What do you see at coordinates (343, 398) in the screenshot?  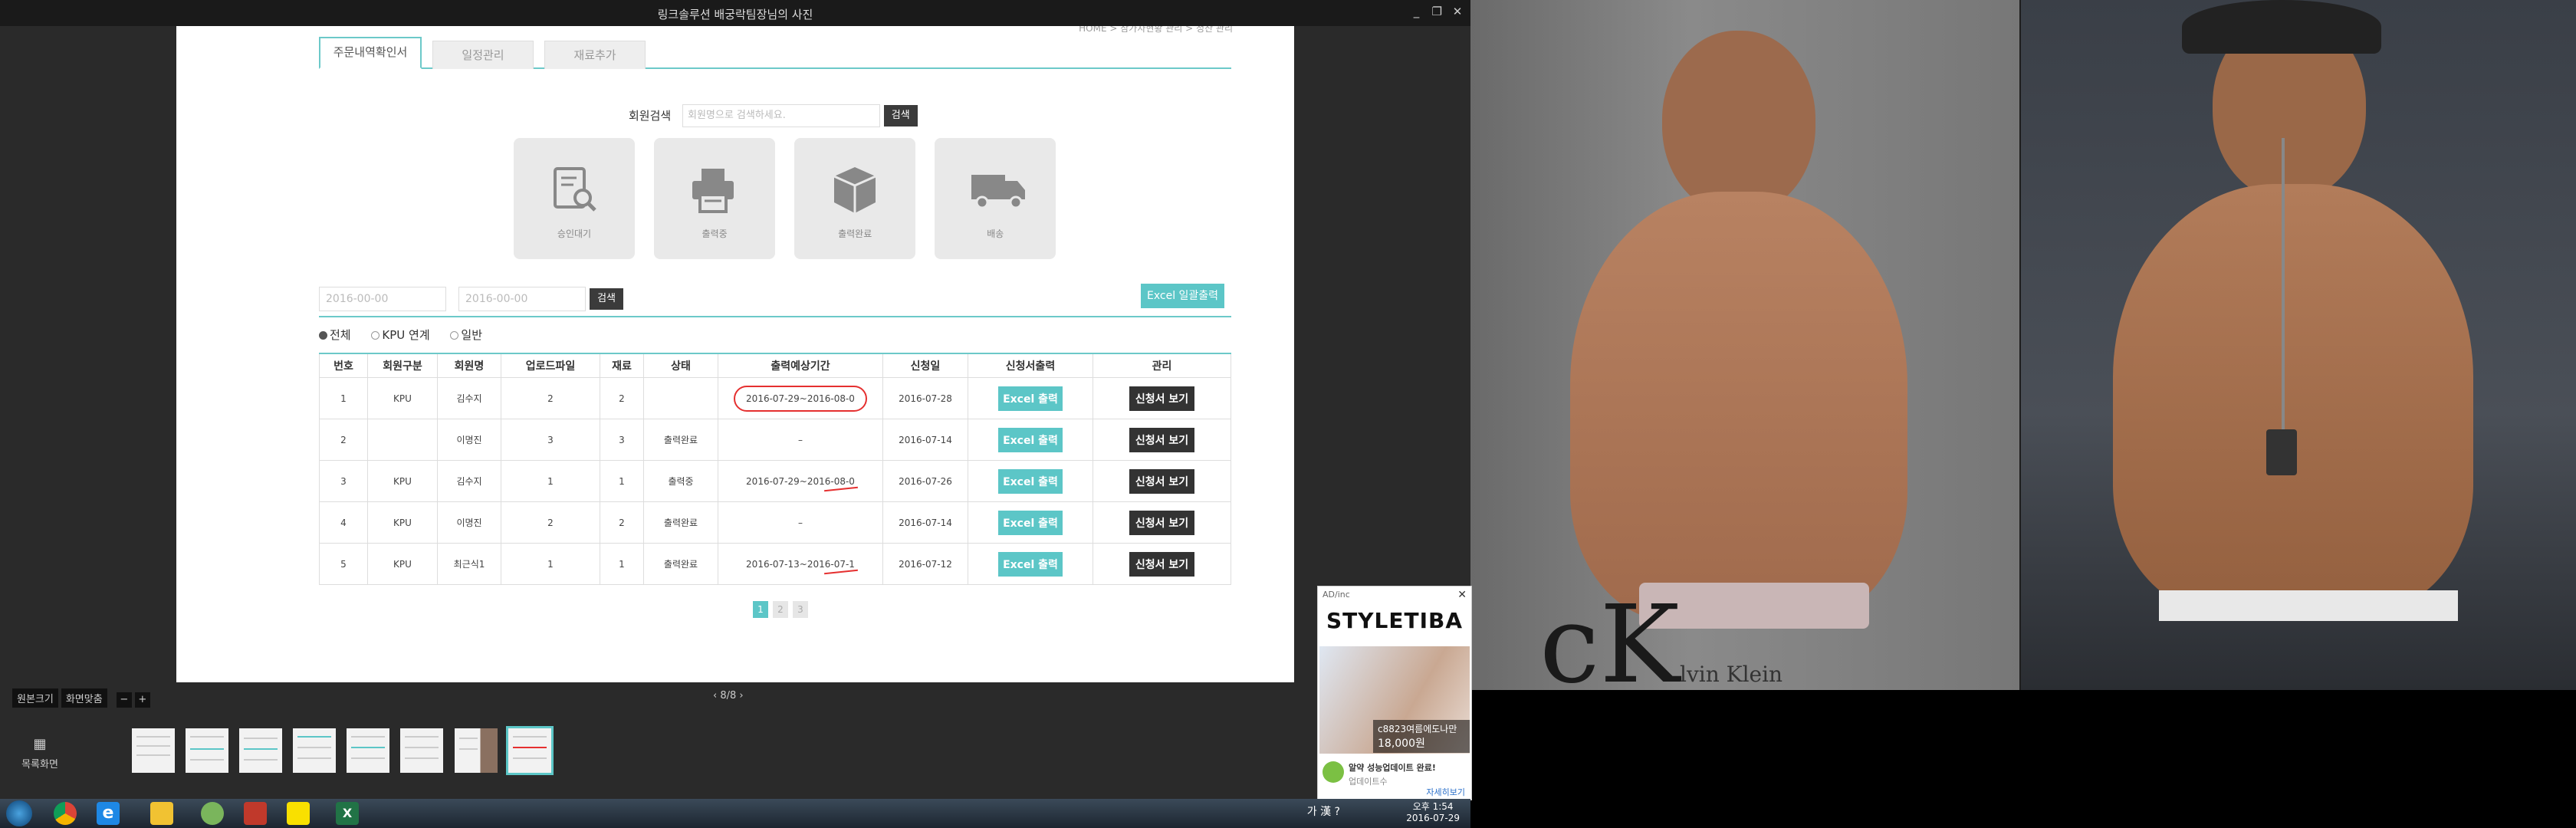 I see `cell-no: 1` at bounding box center [343, 398].